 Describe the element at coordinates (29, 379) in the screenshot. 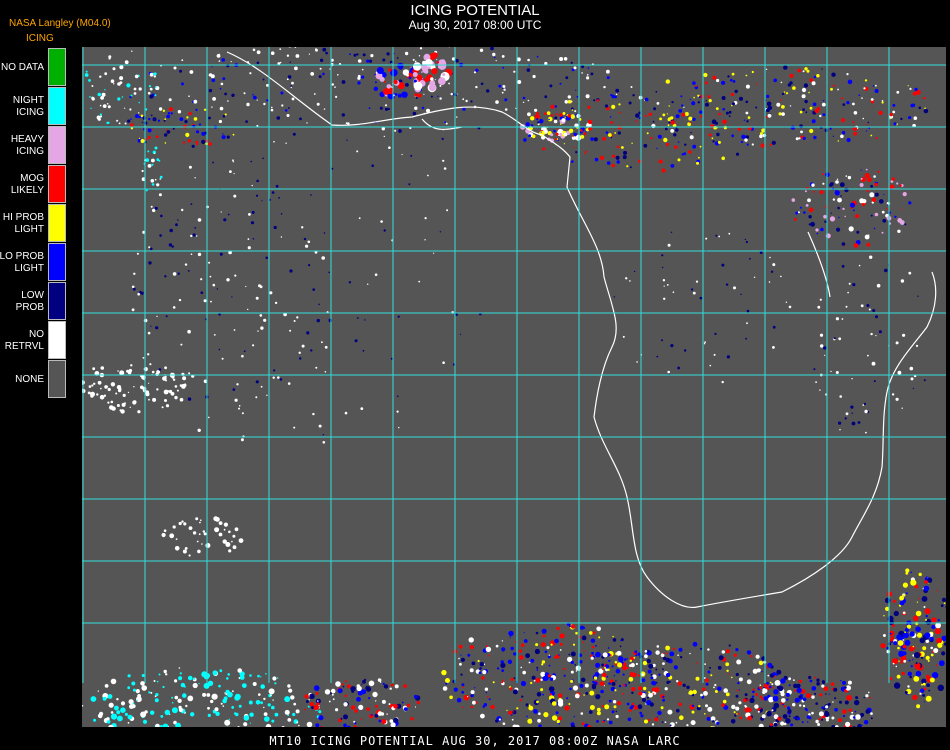

I see `legend-label: NONE` at that location.